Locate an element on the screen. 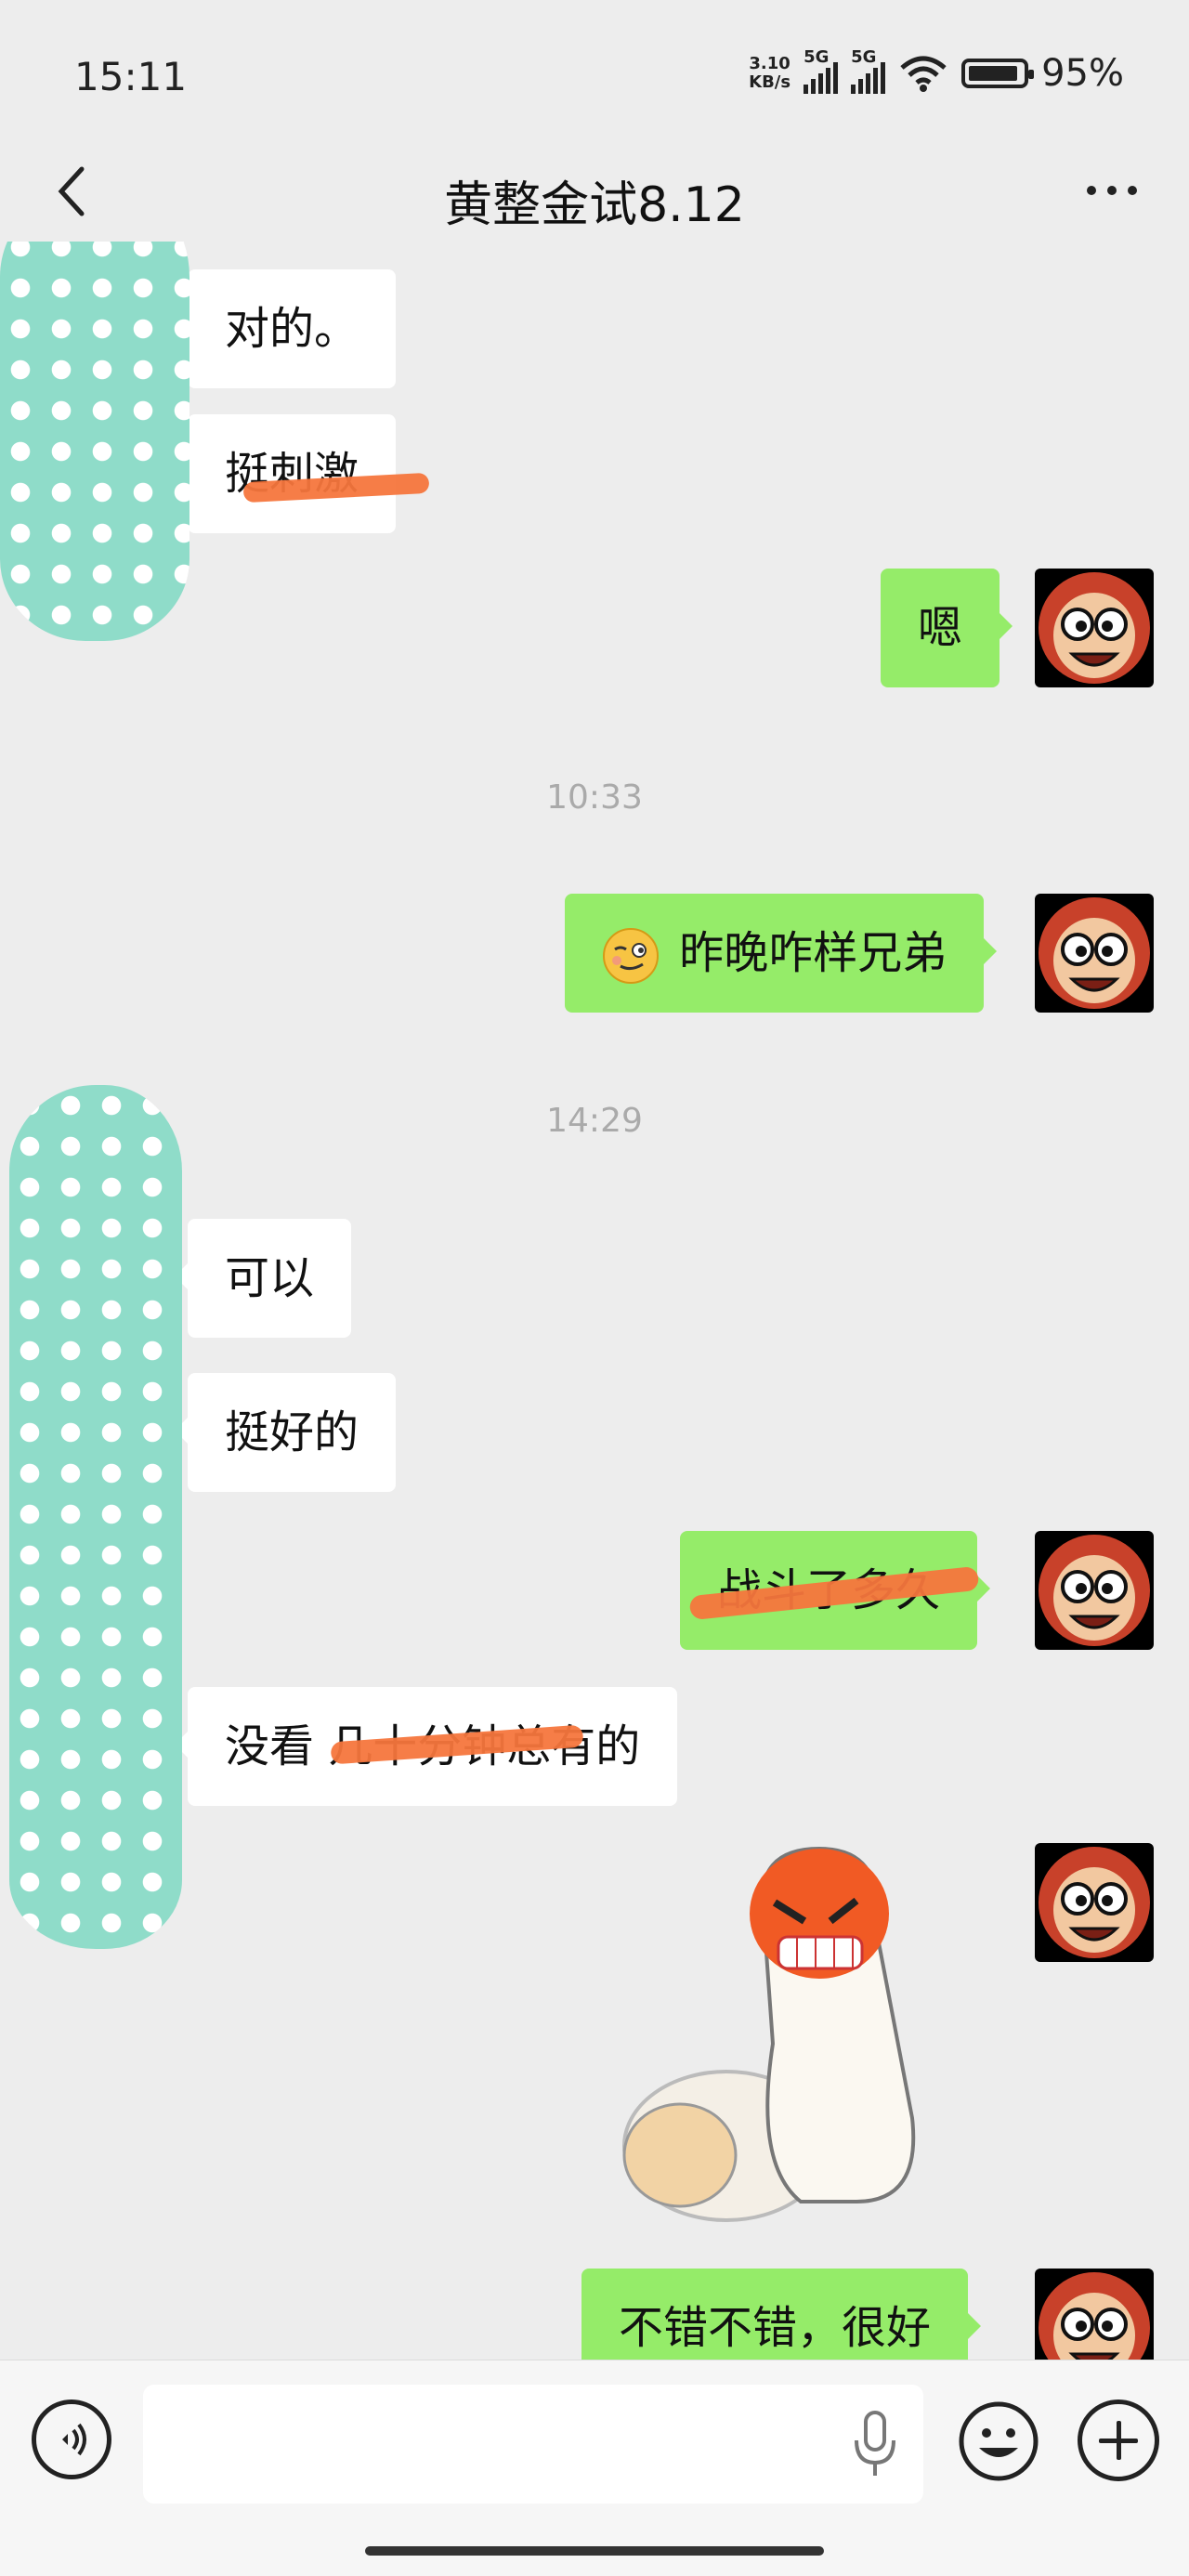  voice-icon is located at coordinates (71, 2439).